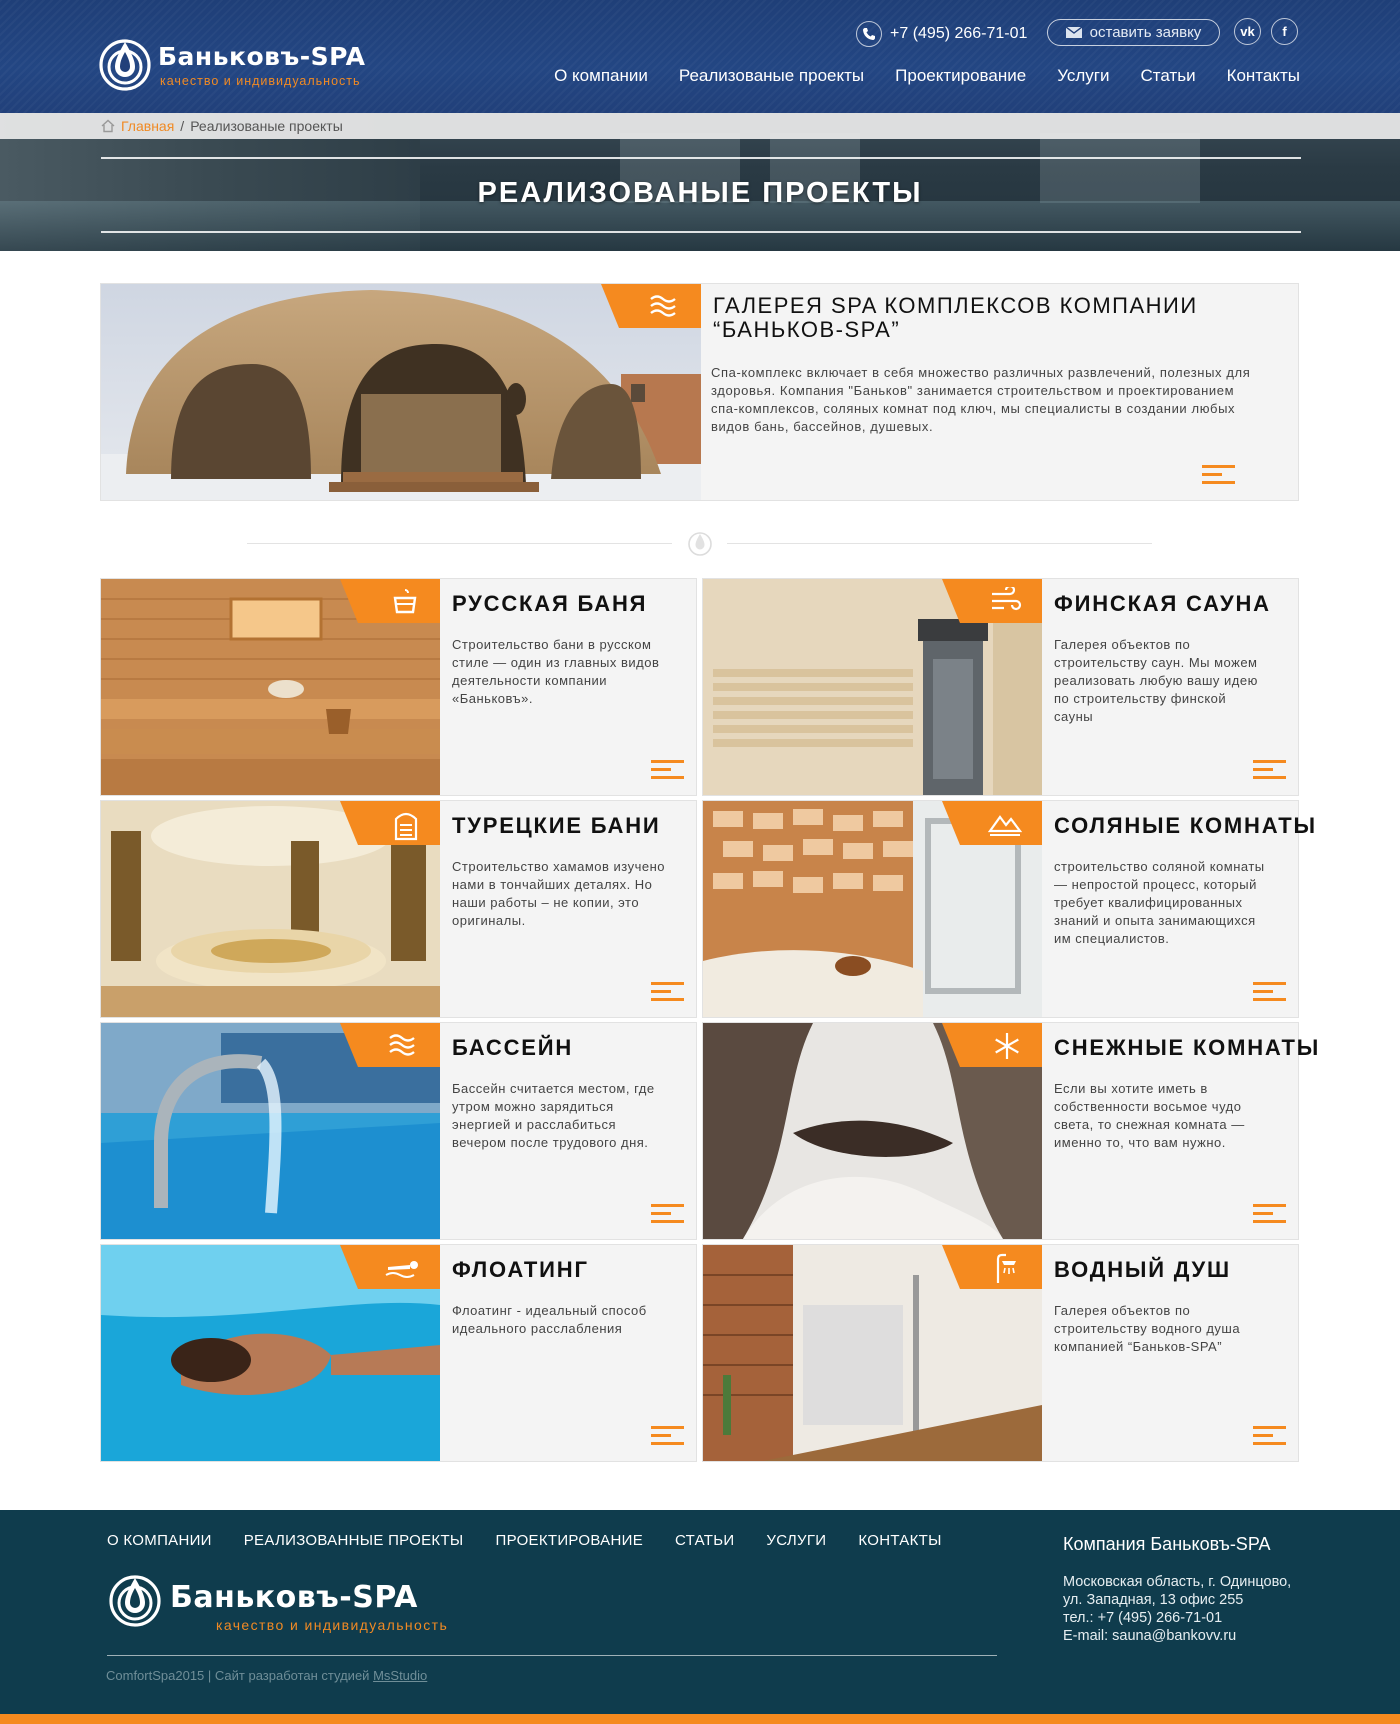 Image resolution: width=1400 pixels, height=1724 pixels. What do you see at coordinates (899, 1540) in the screenshot?
I see `footer-nav-contacts: КОНТАКТЫ` at bounding box center [899, 1540].